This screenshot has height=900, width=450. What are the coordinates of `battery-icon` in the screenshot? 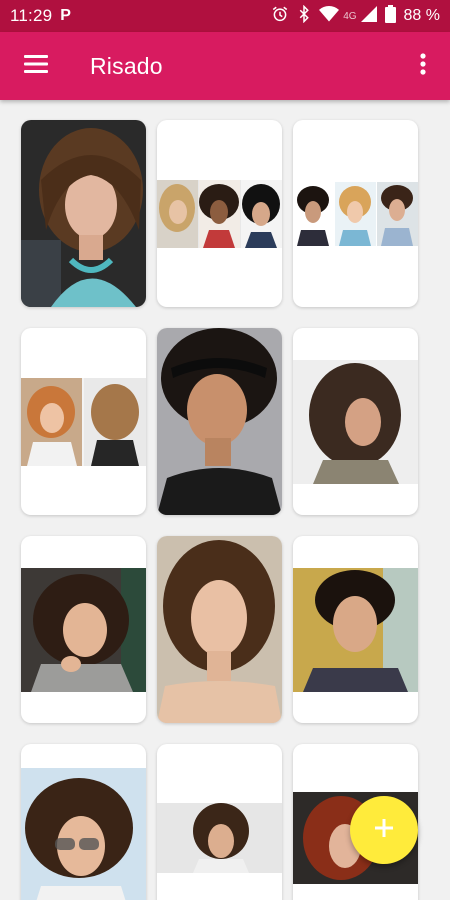 It's located at (390, 16).